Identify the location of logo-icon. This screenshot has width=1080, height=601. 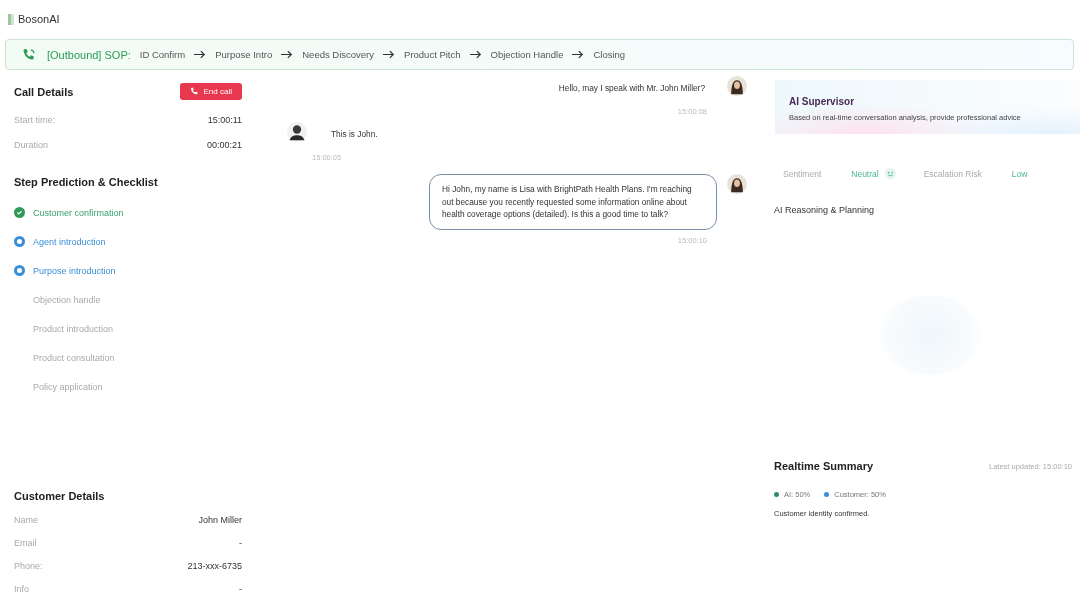
(11, 19).